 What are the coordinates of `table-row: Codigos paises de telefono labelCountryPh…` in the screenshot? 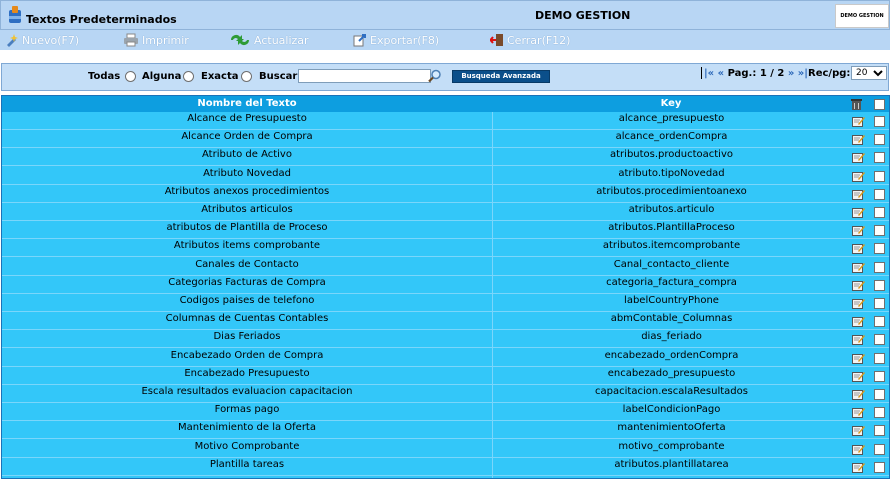 It's located at (445, 303).